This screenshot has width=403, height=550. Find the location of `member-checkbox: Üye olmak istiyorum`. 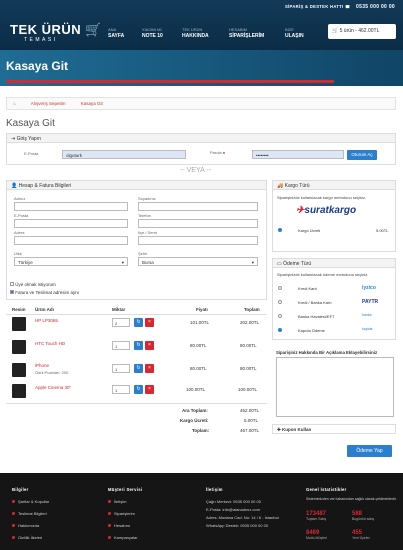

member-checkbox: Üye olmak istiyorum is located at coordinates (33, 284).